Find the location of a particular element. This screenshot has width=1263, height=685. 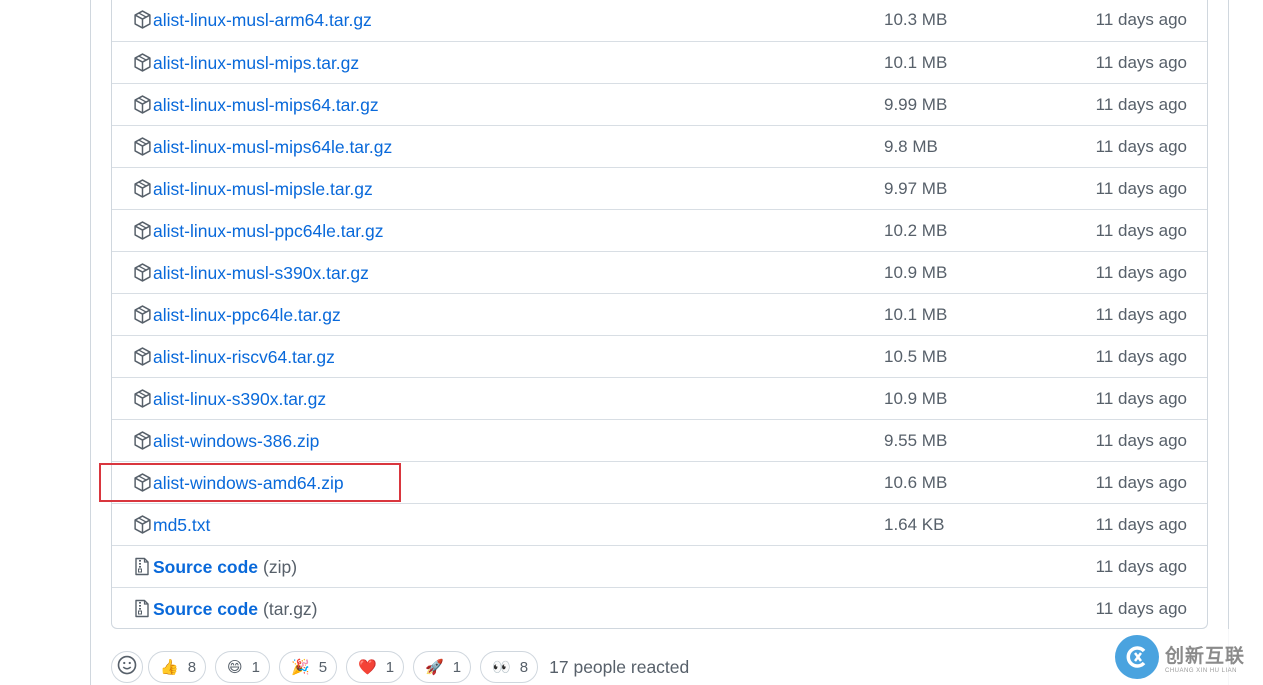

asset-name: alist-windows-amd64.zip is located at coordinates (248, 482).